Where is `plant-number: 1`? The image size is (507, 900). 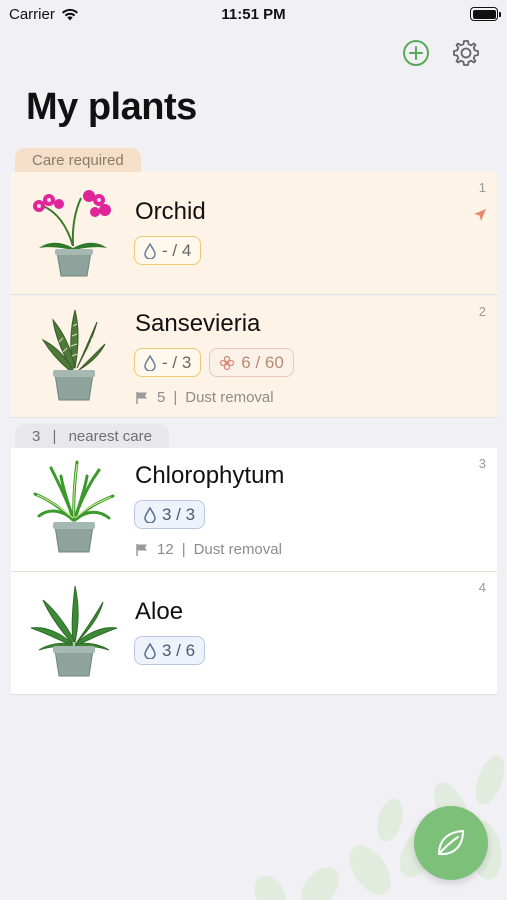
plant-number: 1 is located at coordinates (482, 187).